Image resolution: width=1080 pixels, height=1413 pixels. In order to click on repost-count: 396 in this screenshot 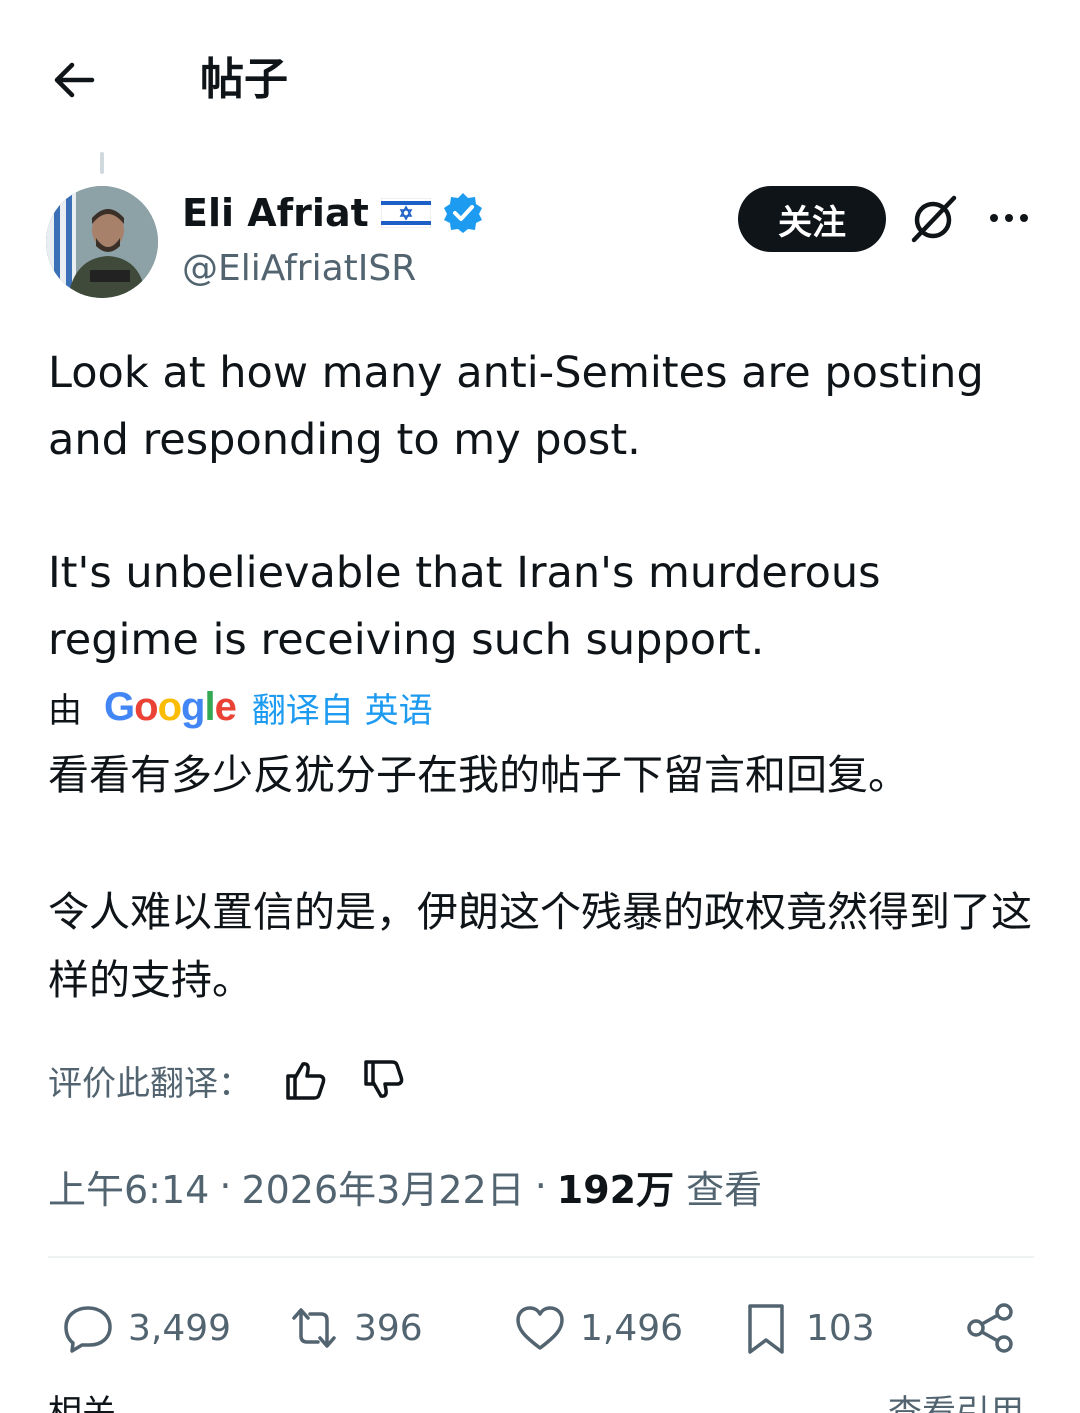, I will do `click(388, 1328)`.